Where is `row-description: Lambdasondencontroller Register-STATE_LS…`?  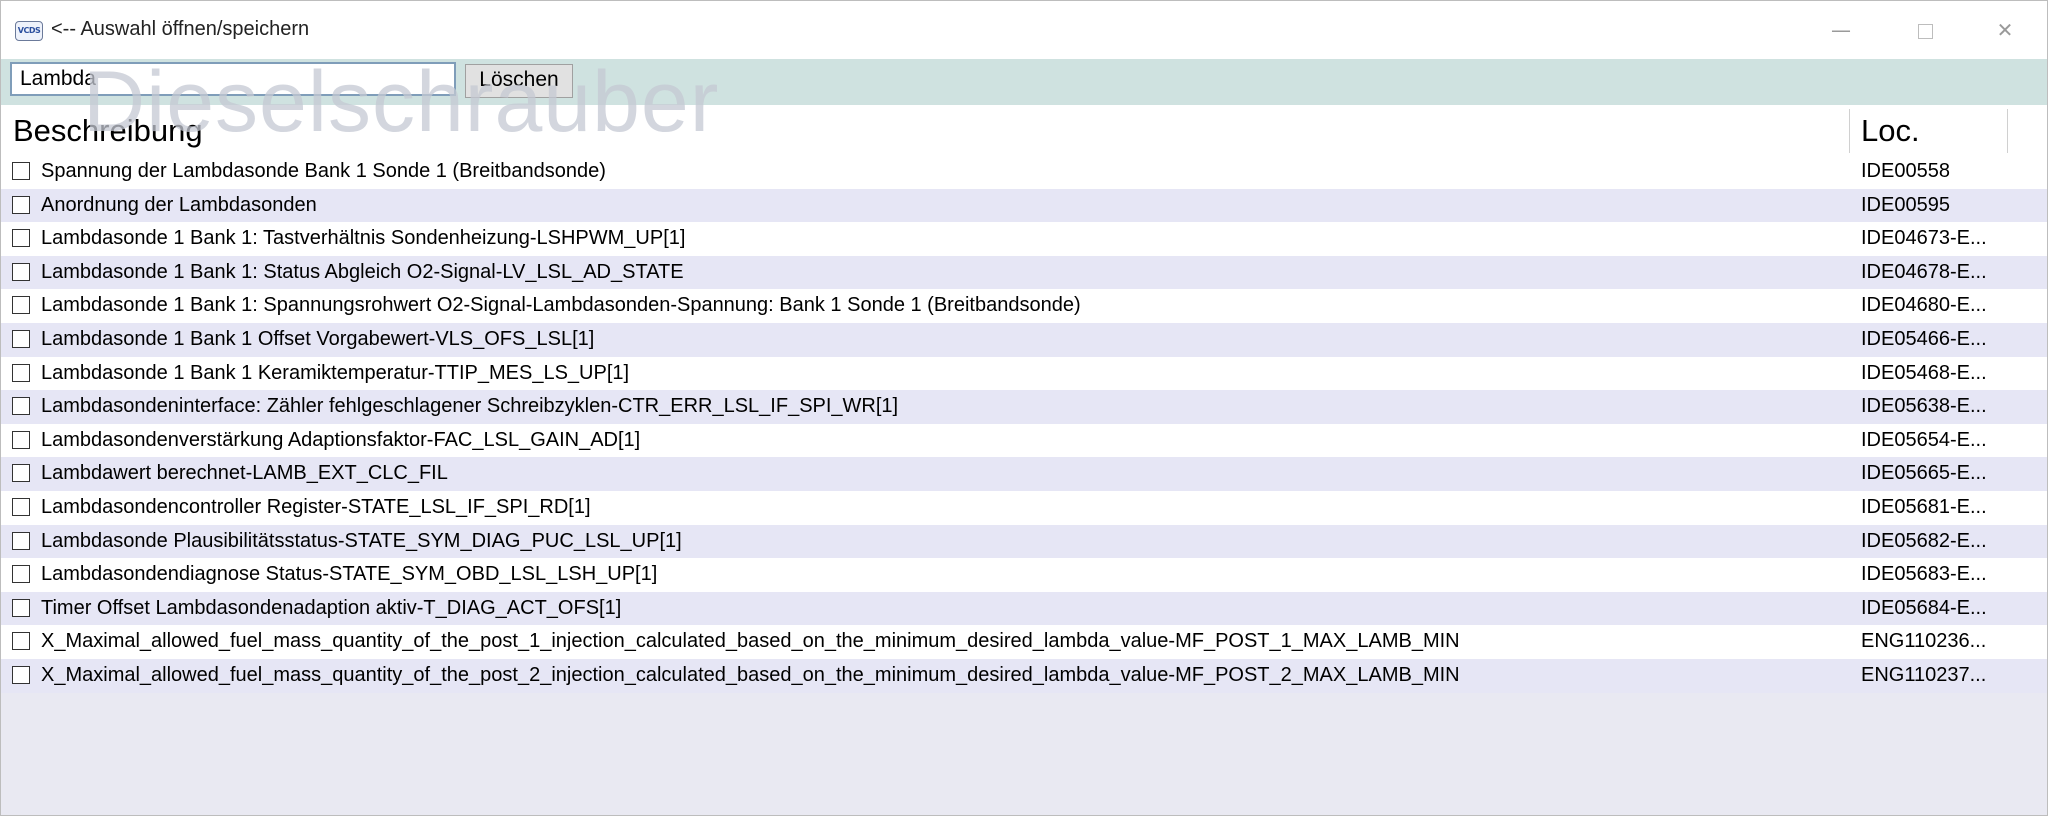
row-description: Lambdasondencontroller Register-STATE_LS… is located at coordinates (316, 506).